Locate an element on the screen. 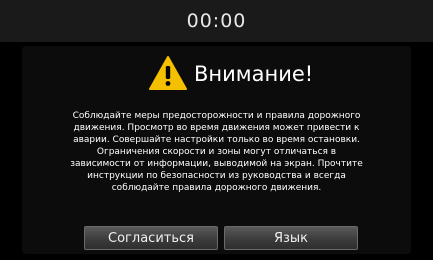 Image resolution: width=433 pixels, height=260 pixels. warning-triangle-icon is located at coordinates (168, 73).